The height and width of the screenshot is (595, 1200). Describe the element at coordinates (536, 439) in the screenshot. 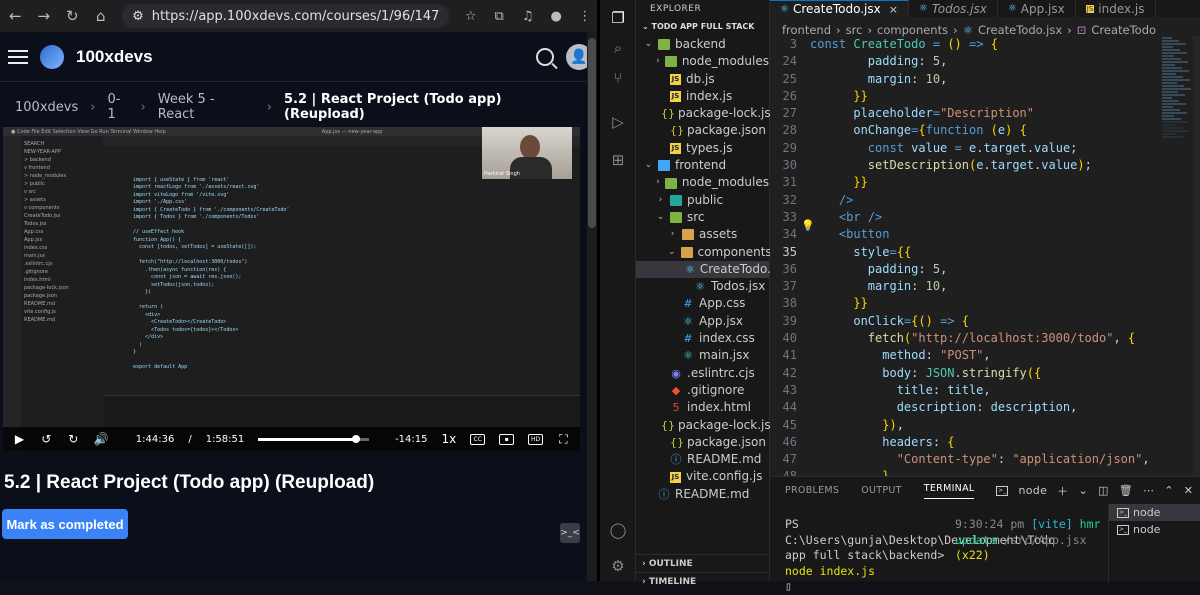

I see `quality-icon: HD` at that location.